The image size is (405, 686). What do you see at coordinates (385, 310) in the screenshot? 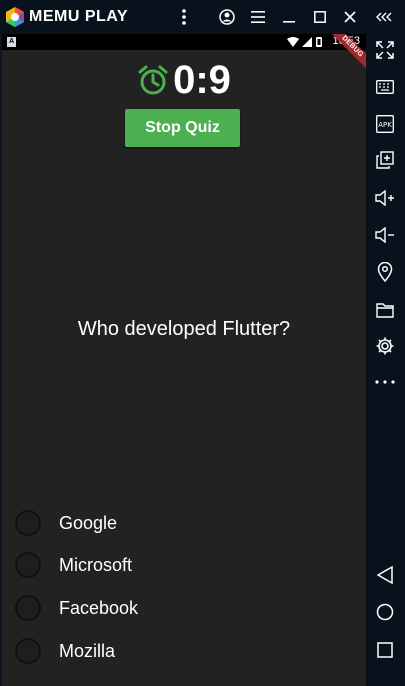
I see `folder-icon` at bounding box center [385, 310].